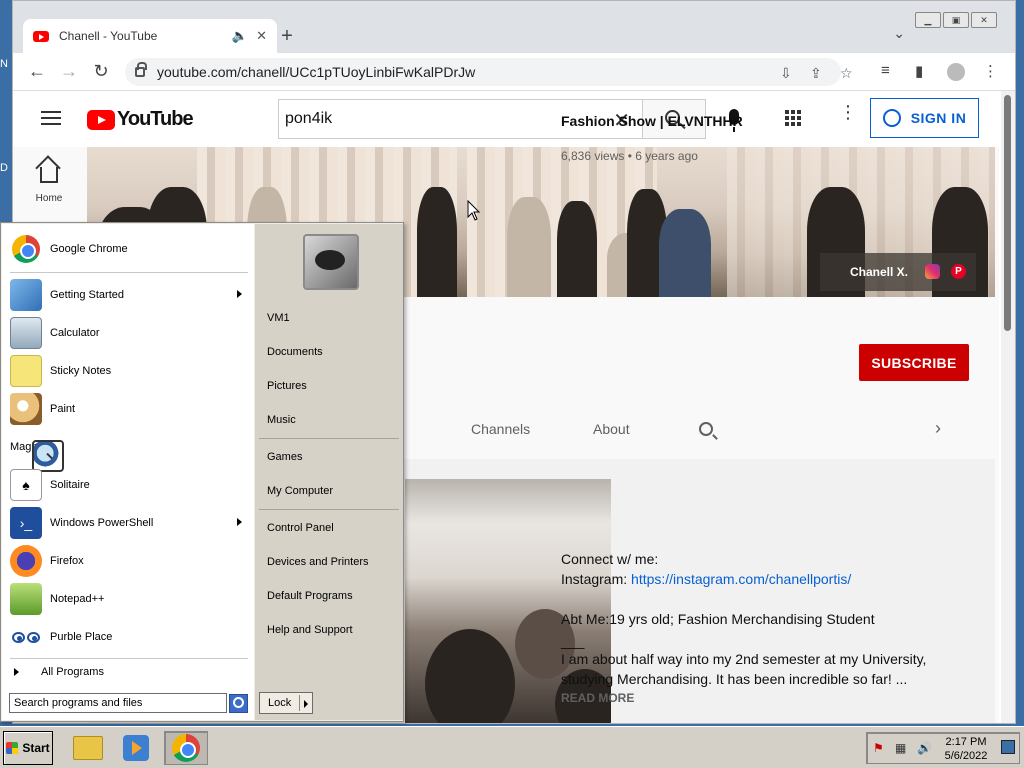 The image size is (1024, 768). What do you see at coordinates (786, 73) in the screenshot?
I see `install-app-icon: ⇩` at bounding box center [786, 73].